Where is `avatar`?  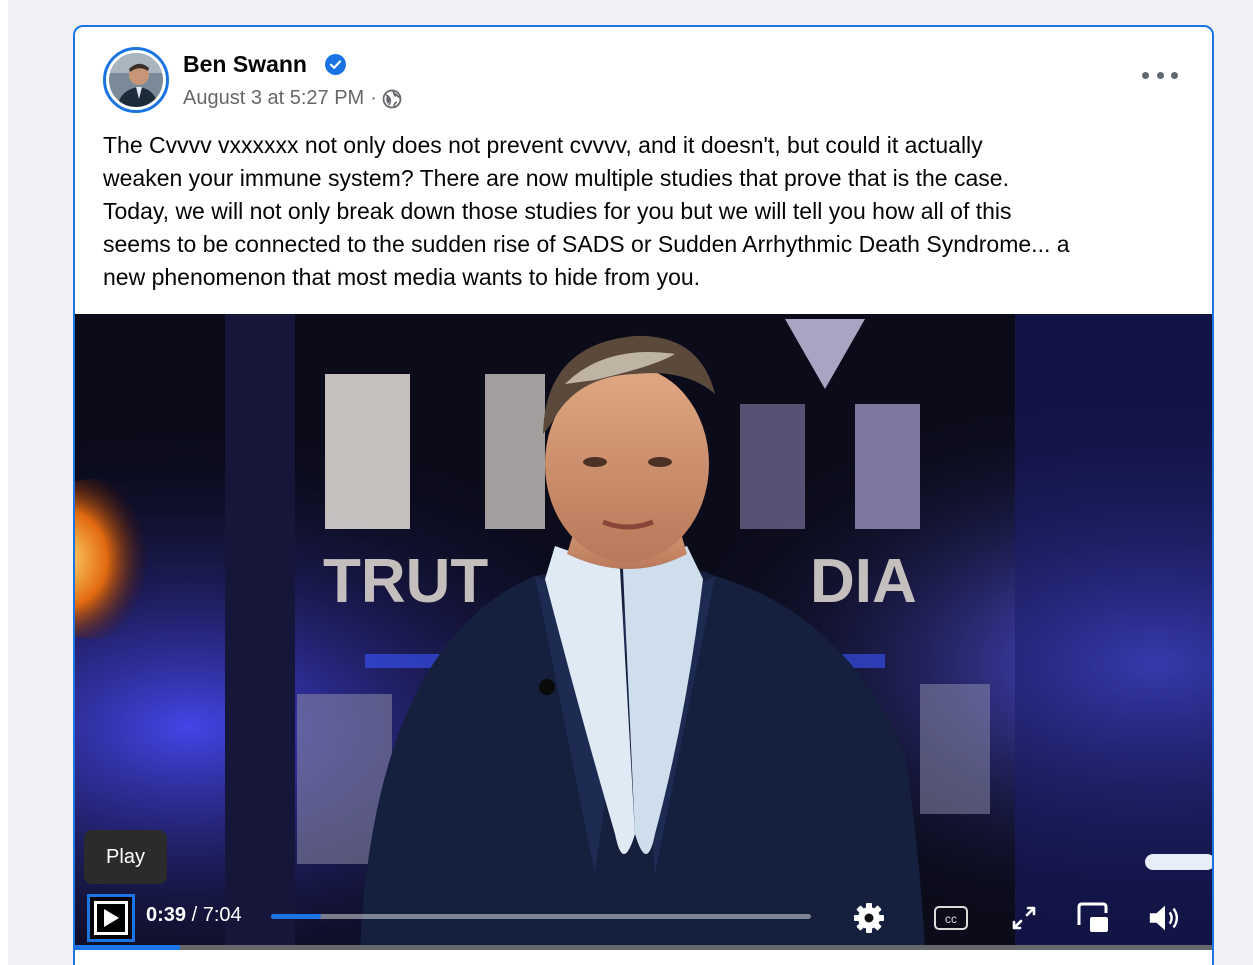 avatar is located at coordinates (136, 80).